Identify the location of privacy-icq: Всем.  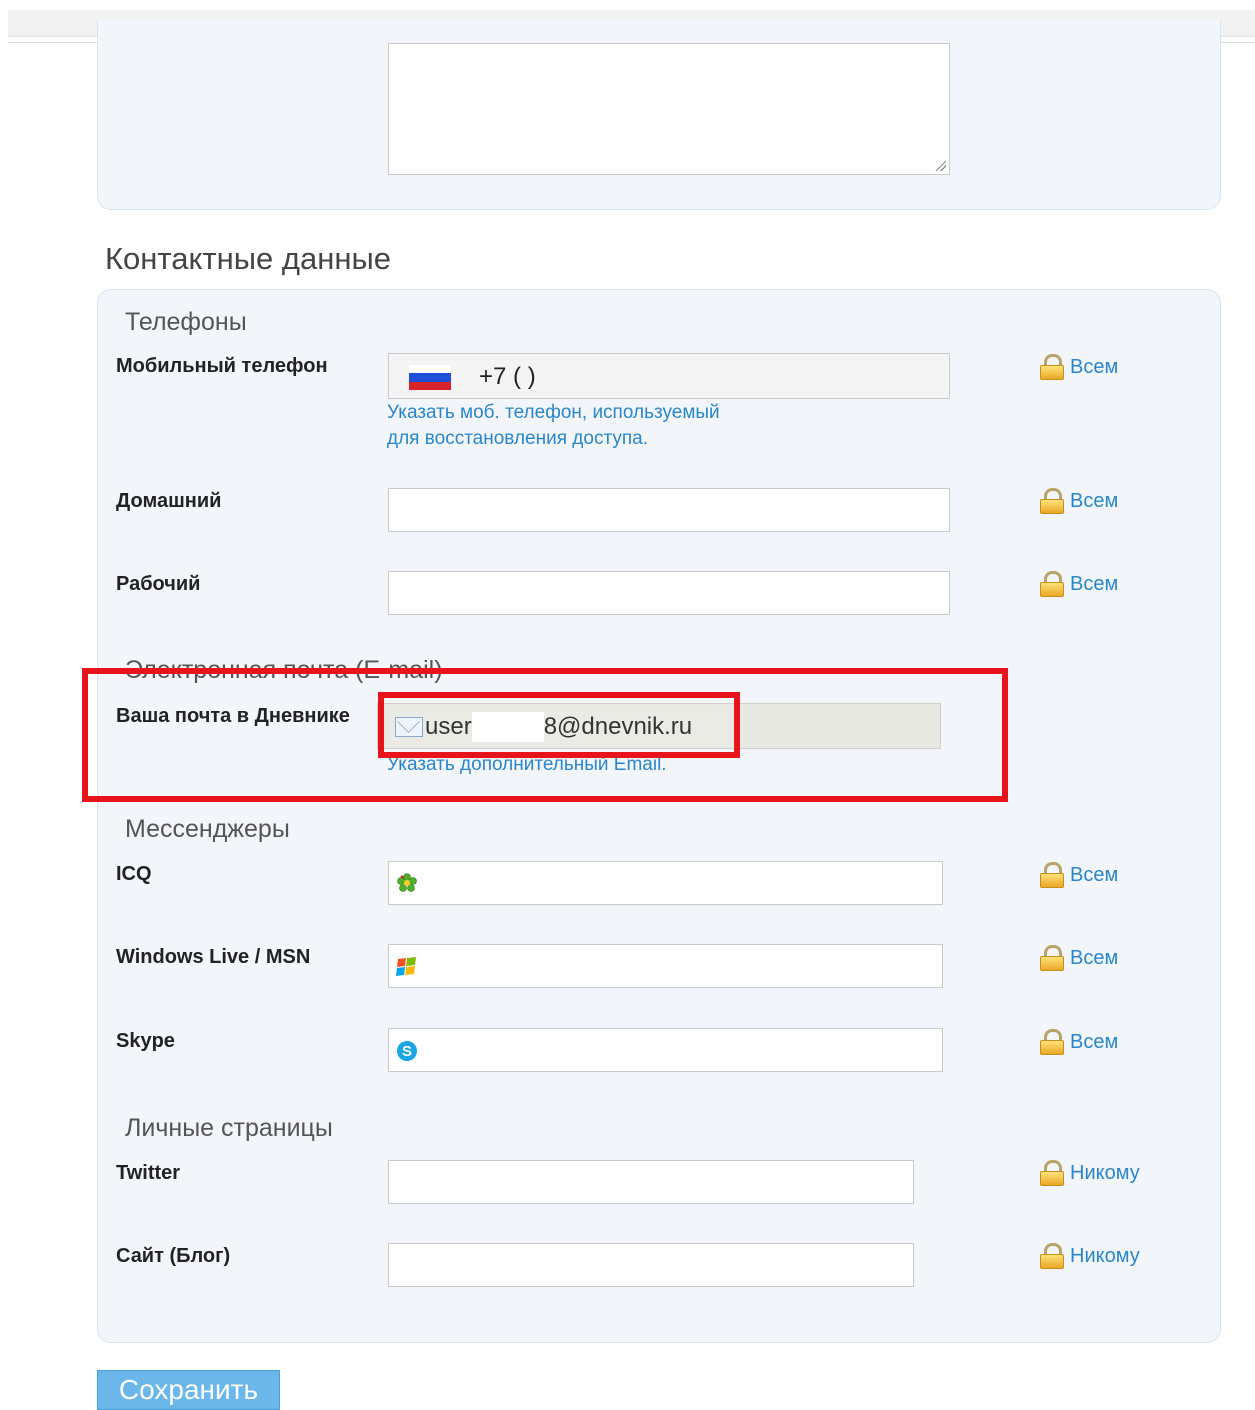
(1079, 875).